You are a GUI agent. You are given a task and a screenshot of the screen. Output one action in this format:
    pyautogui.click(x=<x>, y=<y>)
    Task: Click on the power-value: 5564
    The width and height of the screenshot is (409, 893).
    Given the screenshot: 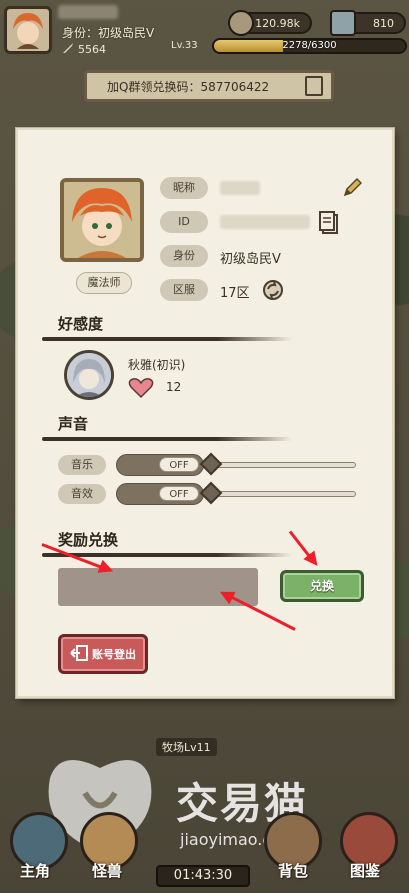 What is the action you would take?
    pyautogui.click(x=92, y=49)
    